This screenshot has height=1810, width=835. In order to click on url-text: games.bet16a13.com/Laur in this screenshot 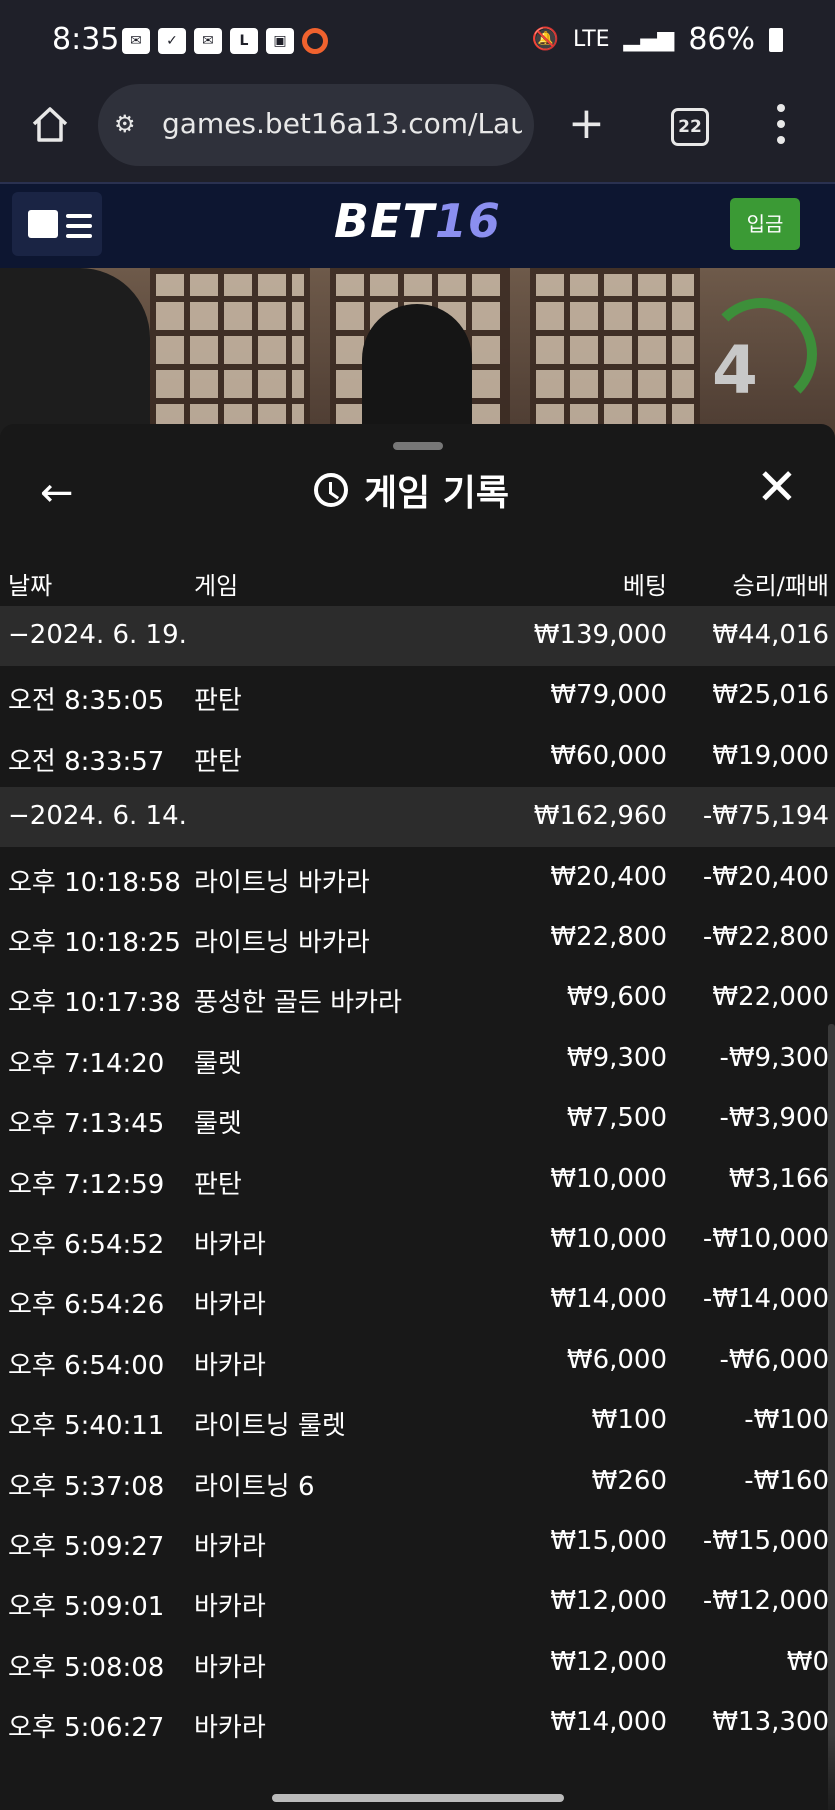, I will do `click(342, 123)`.